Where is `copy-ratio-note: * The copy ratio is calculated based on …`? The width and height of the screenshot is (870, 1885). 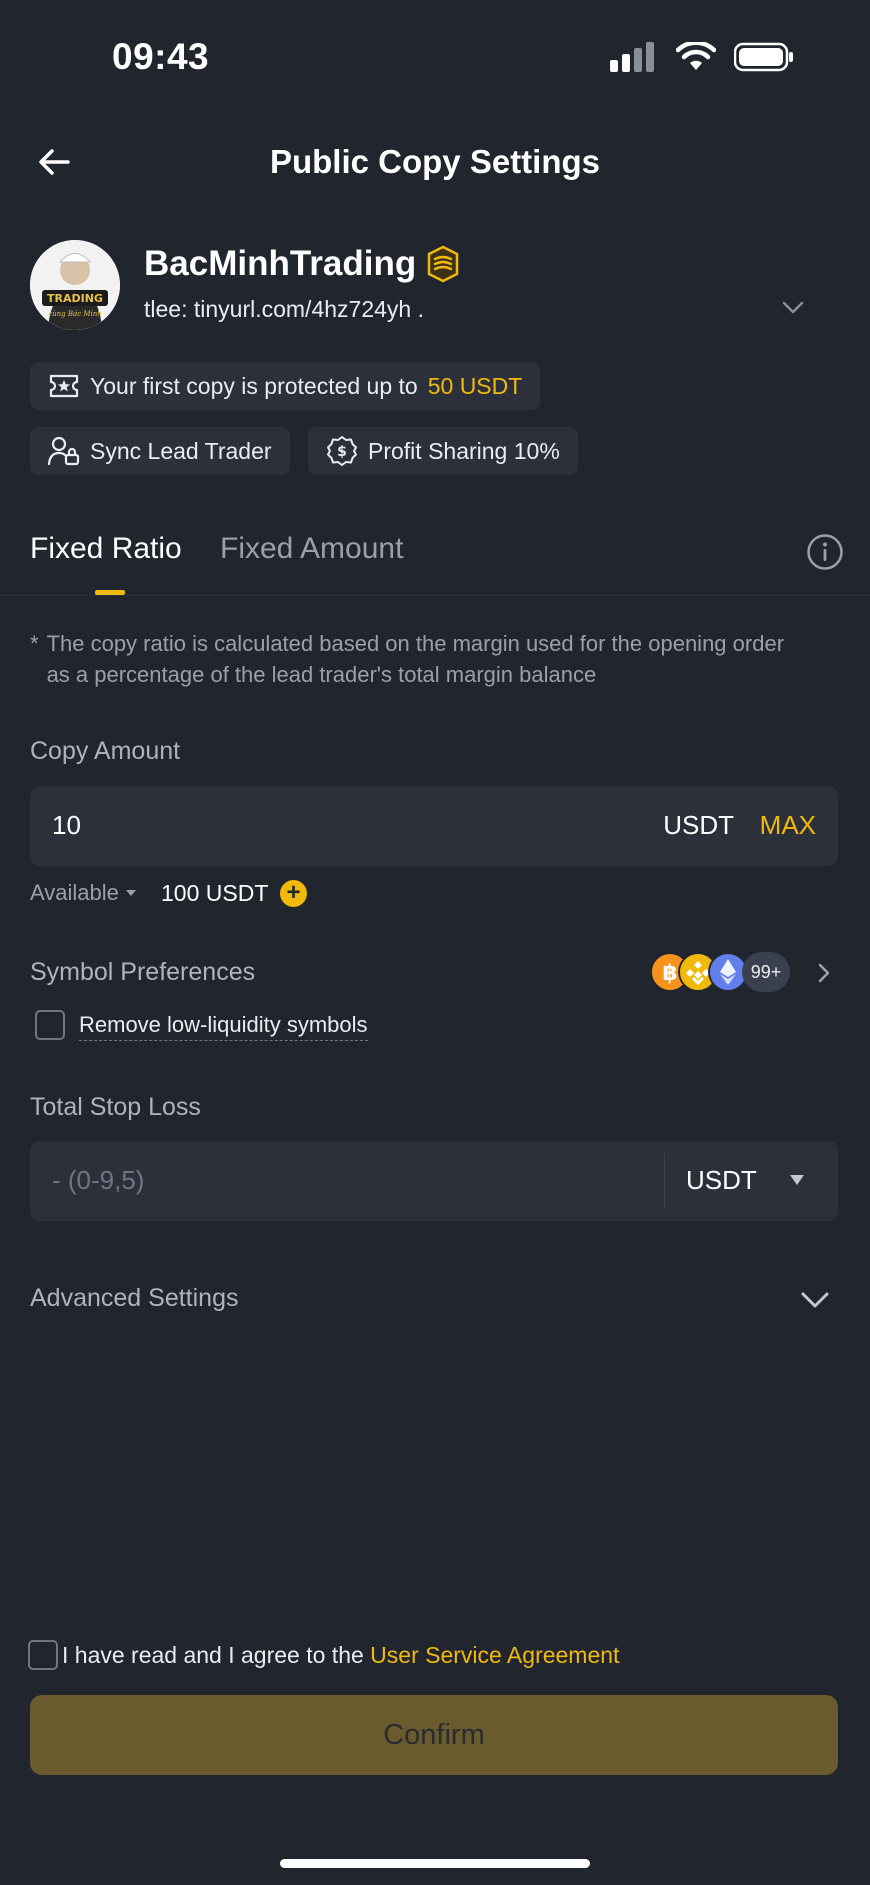 copy-ratio-note: * The copy ratio is calculated based on … is located at coordinates (420, 659).